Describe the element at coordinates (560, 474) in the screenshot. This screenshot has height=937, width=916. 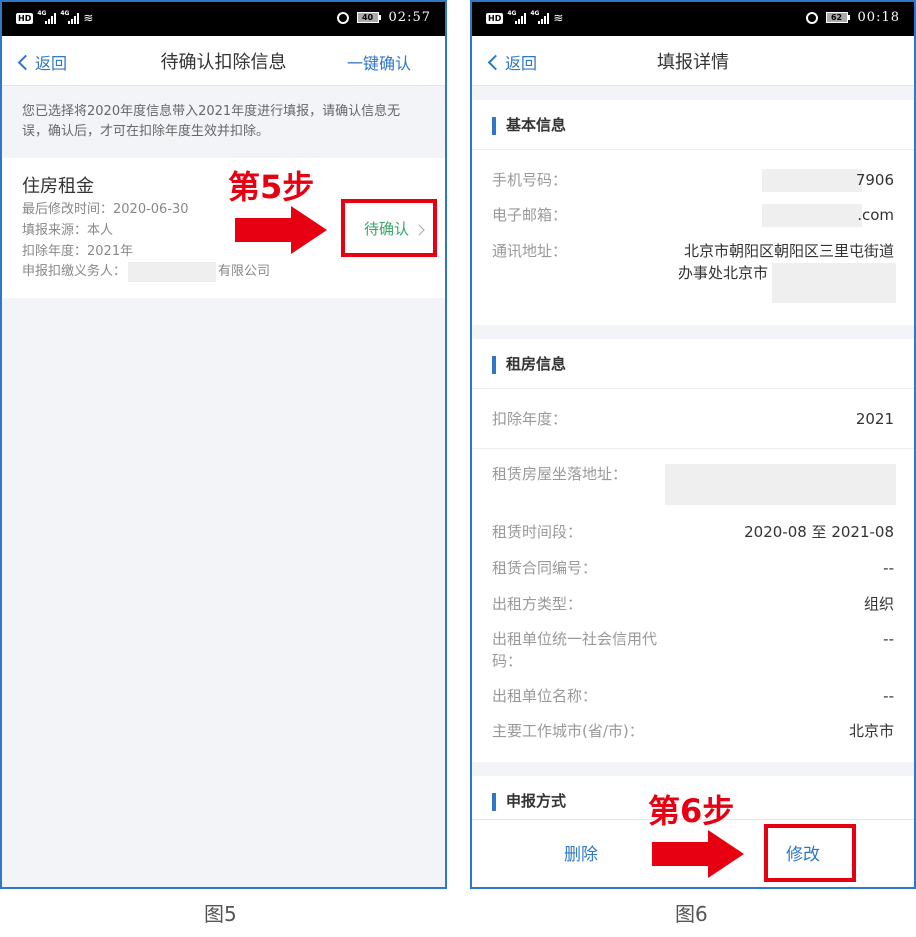
I see `house-address-label: 租赁房屋坐落地址：` at that location.